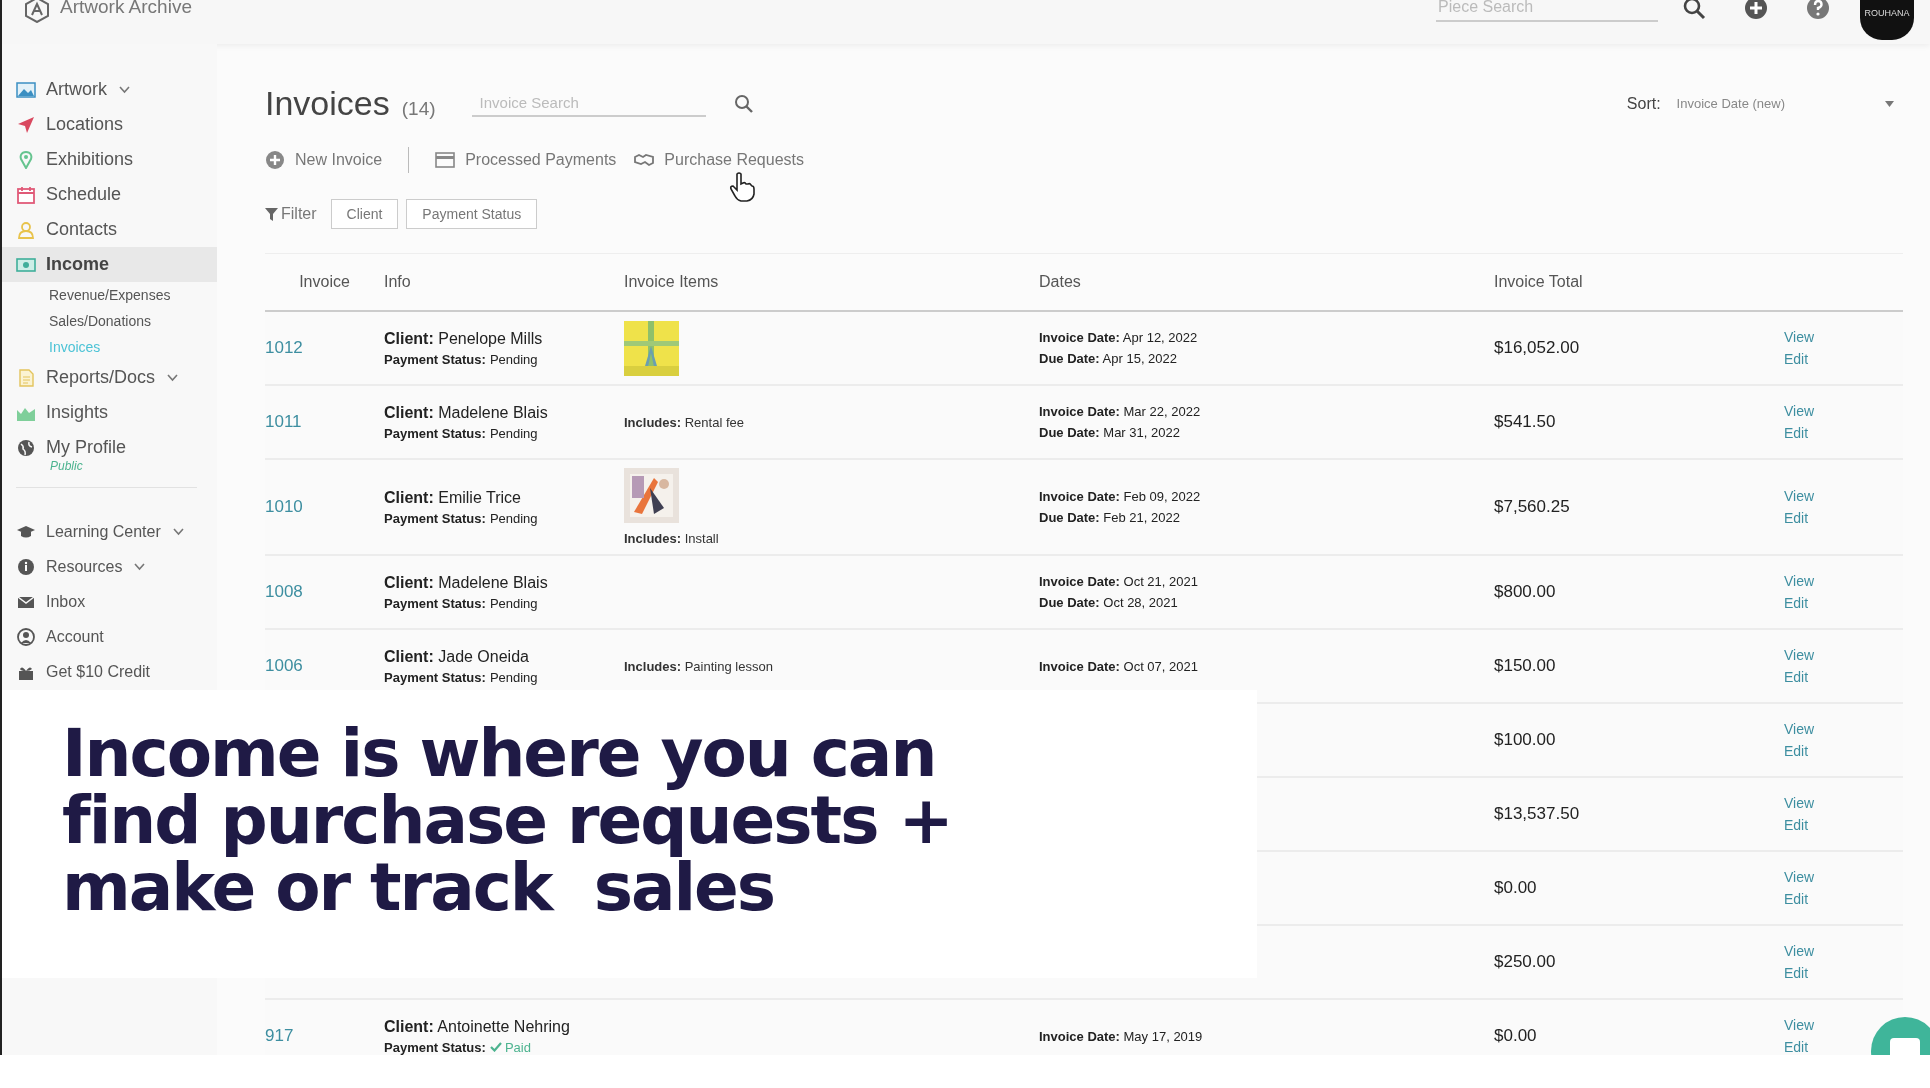  Describe the element at coordinates (472, 214) in the screenshot. I see `filter-button: Payment Status` at that location.